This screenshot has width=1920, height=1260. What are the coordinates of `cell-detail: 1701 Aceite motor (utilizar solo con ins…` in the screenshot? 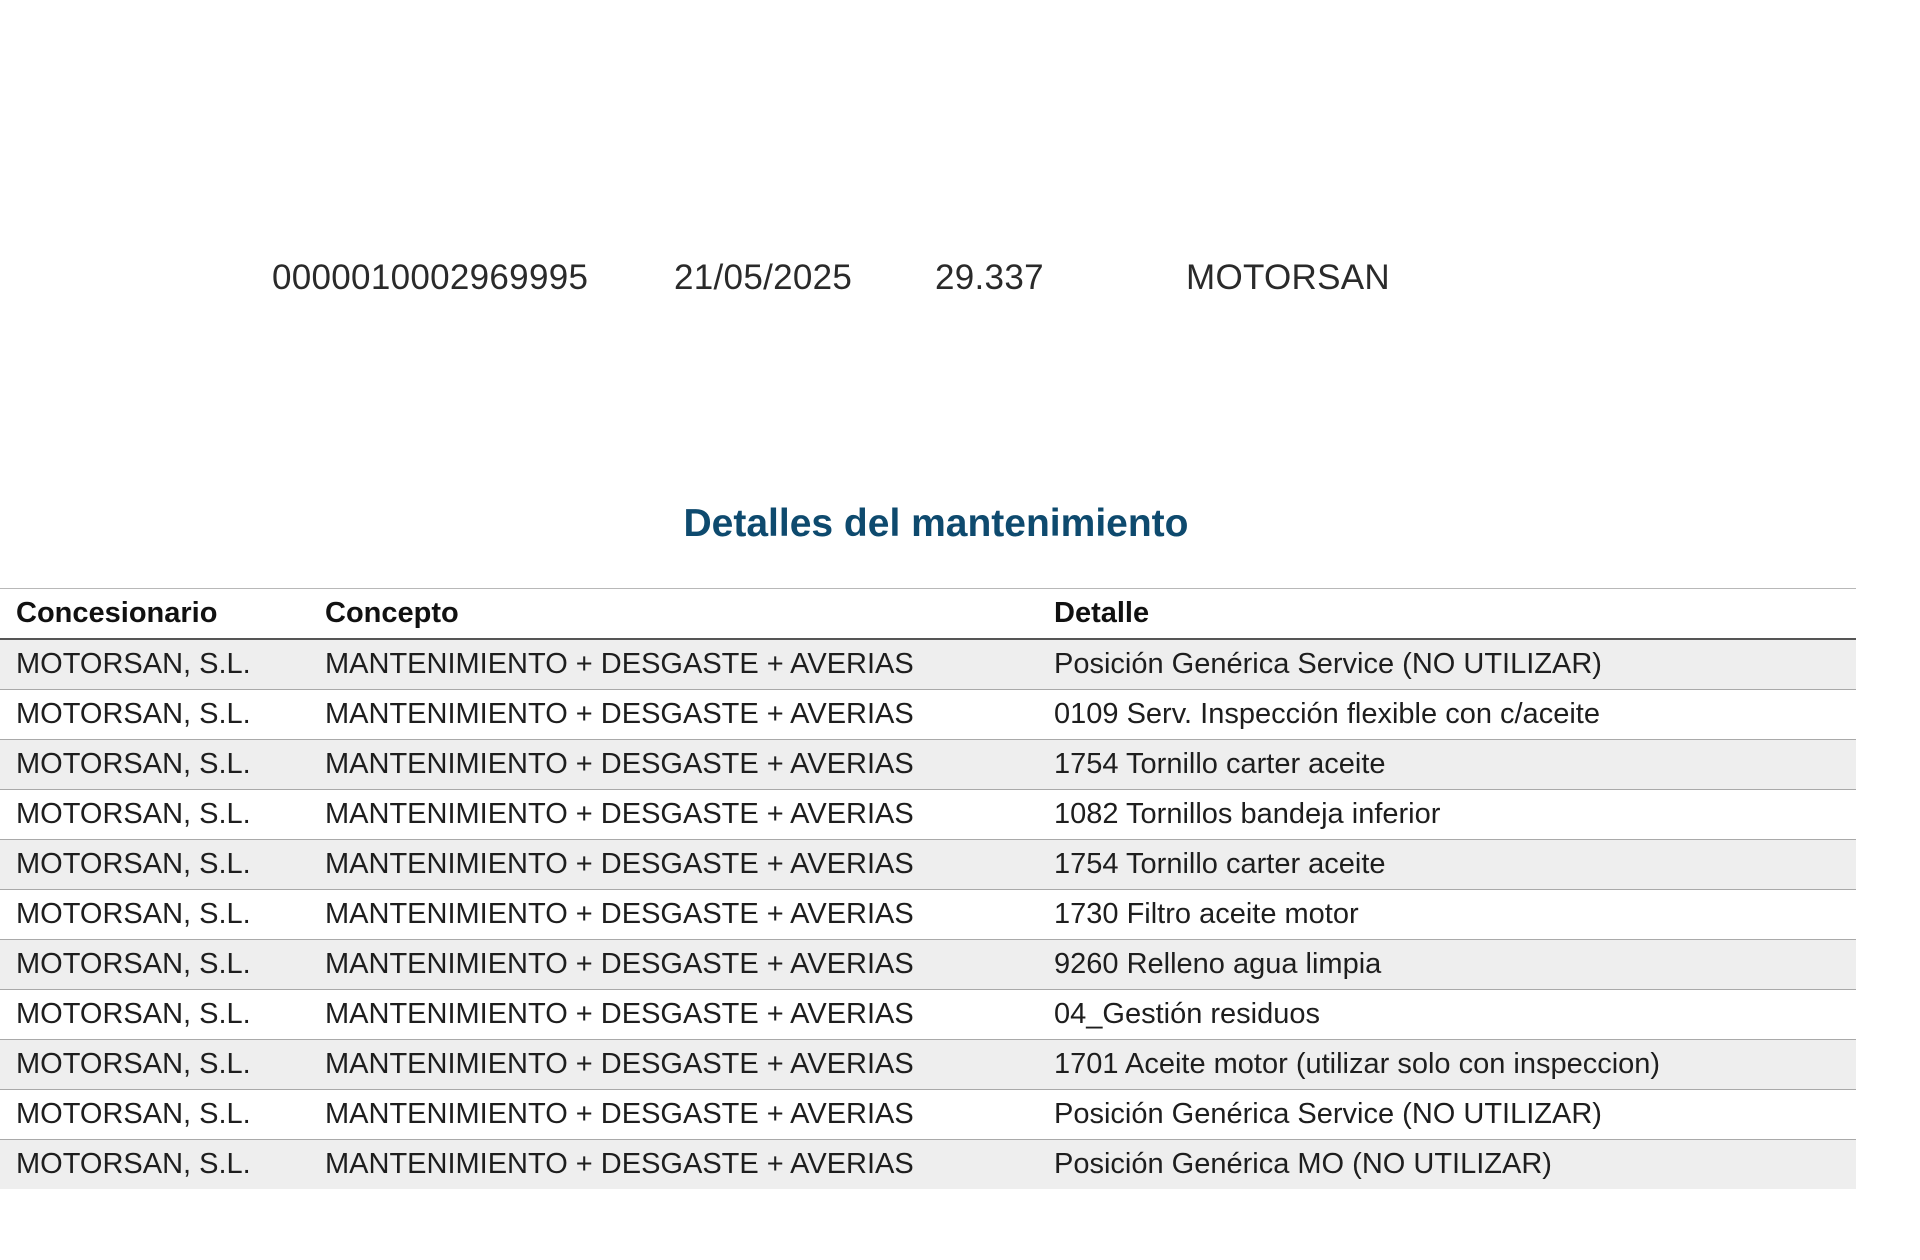 It's located at (1447, 1064).